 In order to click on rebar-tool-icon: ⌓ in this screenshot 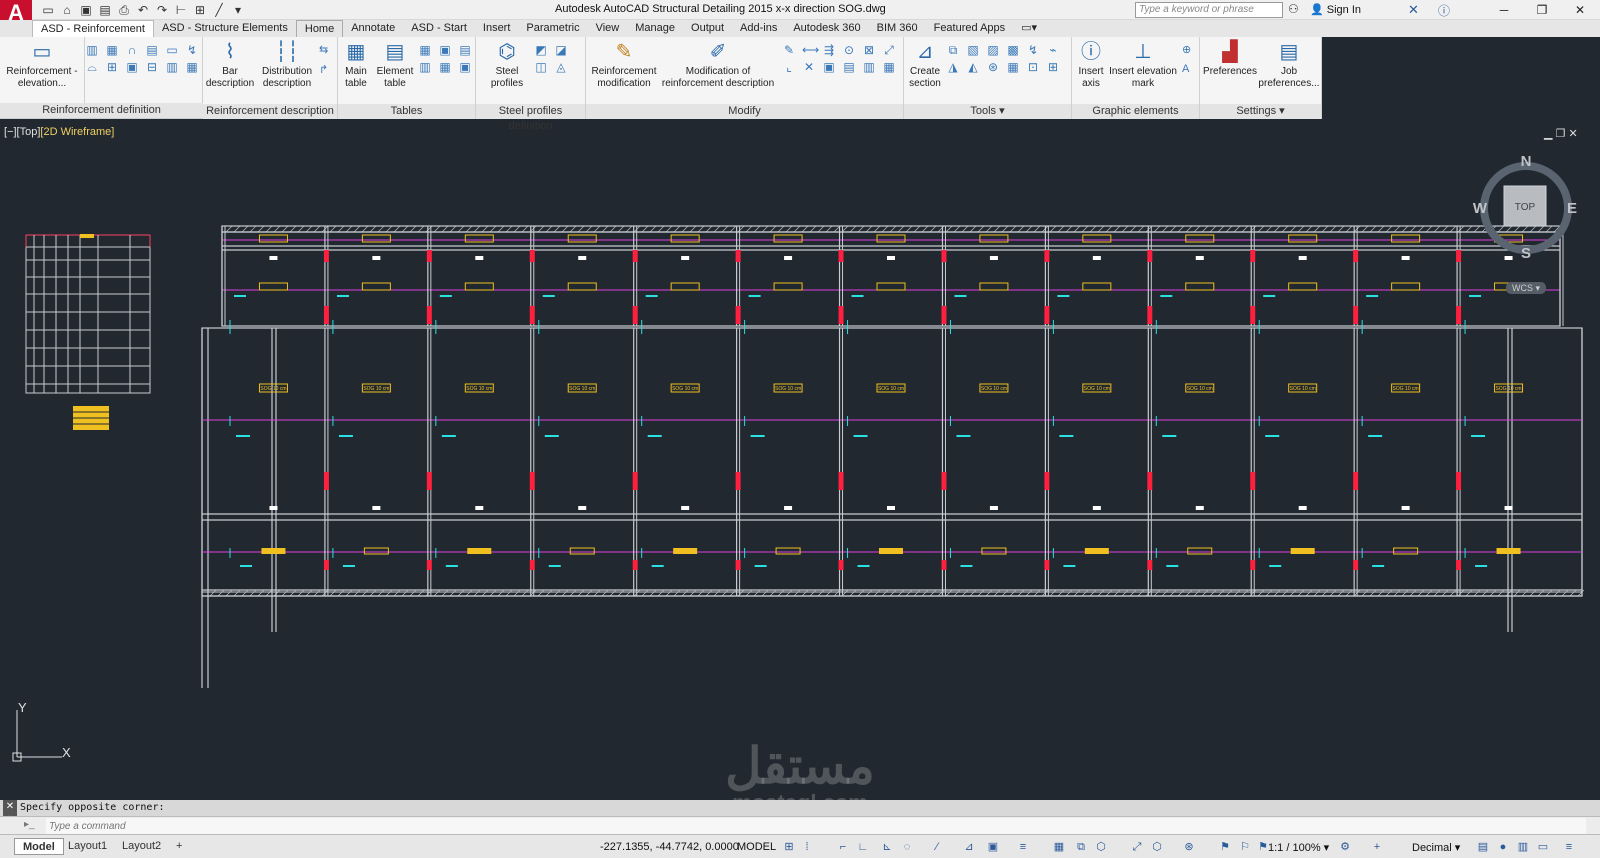, I will do `click(92, 67)`.